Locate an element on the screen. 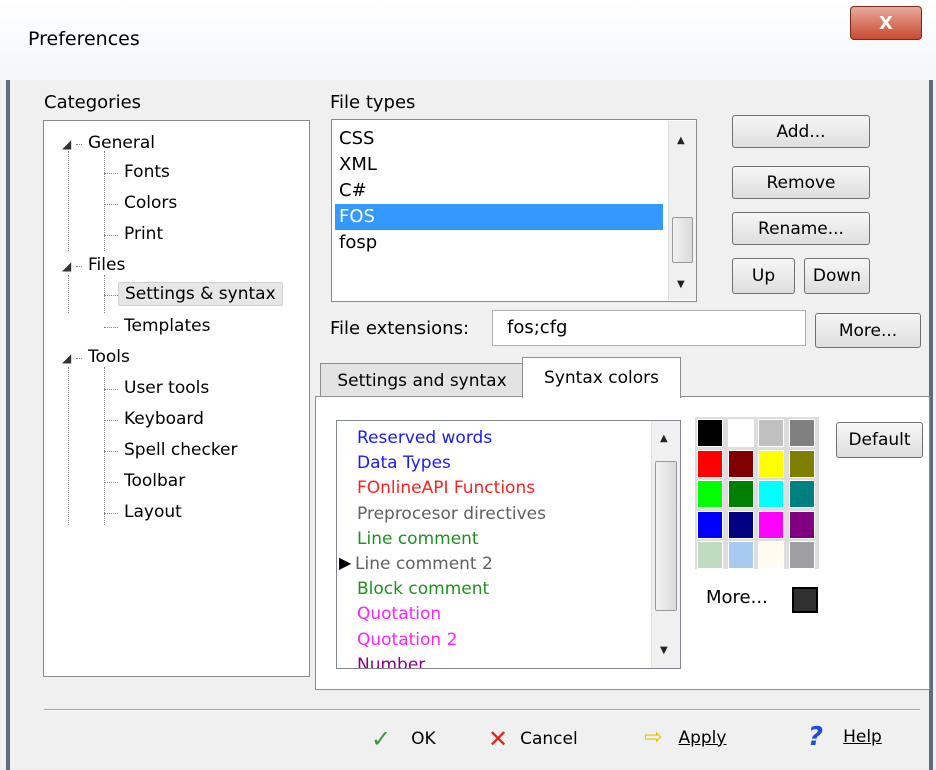 This screenshot has height=770, width=936. tree-item-files: Files is located at coordinates (106, 265).